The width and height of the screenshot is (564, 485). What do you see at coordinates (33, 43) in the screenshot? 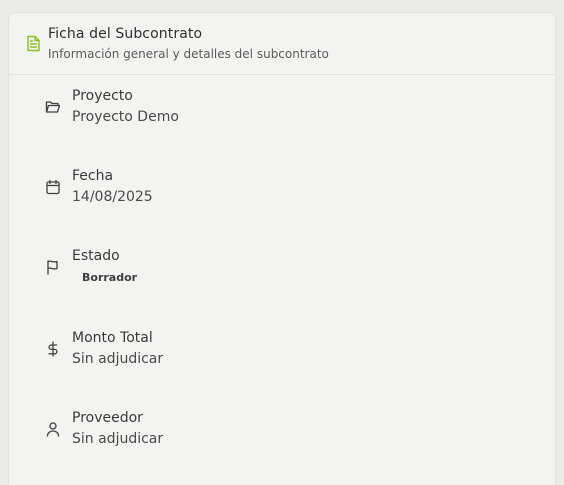
I see `document-icon` at bounding box center [33, 43].